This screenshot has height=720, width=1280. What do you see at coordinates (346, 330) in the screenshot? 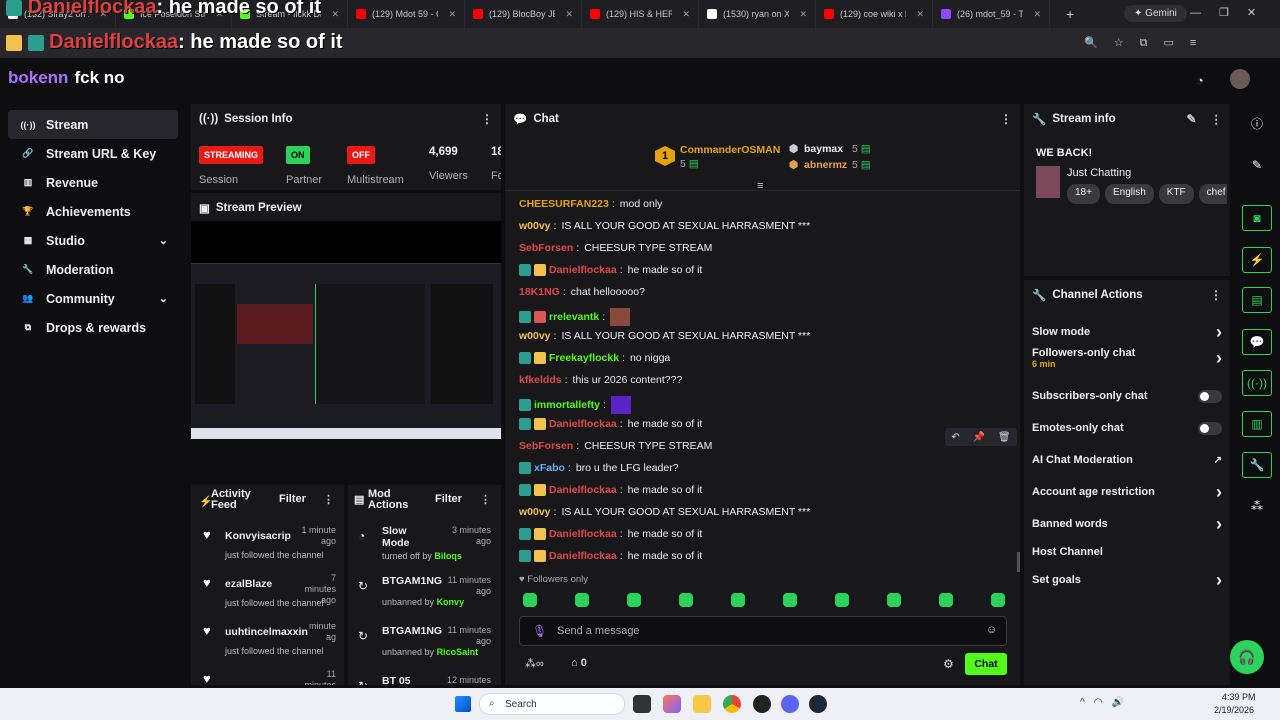
I see `preview-video` at bounding box center [346, 330].